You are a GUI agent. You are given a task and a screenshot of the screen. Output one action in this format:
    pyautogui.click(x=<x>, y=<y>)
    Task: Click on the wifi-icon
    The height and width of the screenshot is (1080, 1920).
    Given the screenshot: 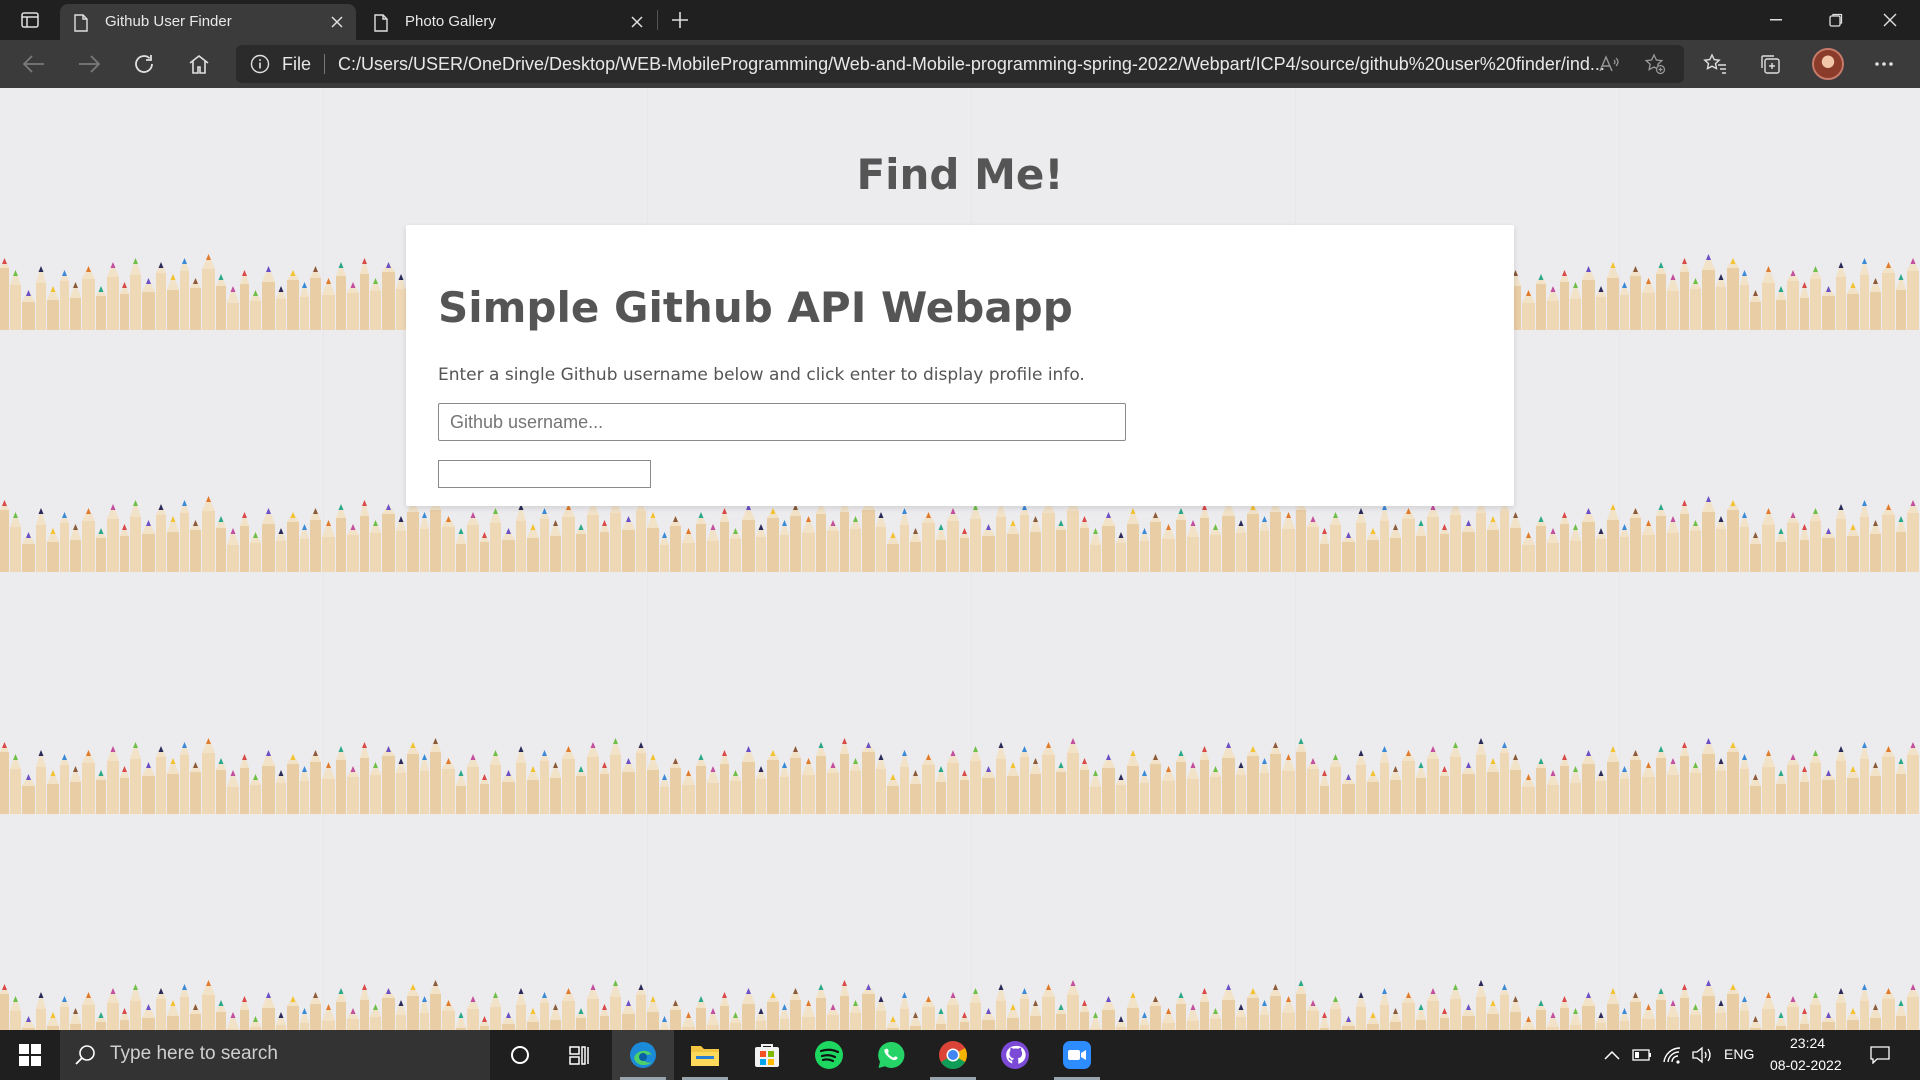 What is the action you would take?
    pyautogui.click(x=1672, y=1055)
    